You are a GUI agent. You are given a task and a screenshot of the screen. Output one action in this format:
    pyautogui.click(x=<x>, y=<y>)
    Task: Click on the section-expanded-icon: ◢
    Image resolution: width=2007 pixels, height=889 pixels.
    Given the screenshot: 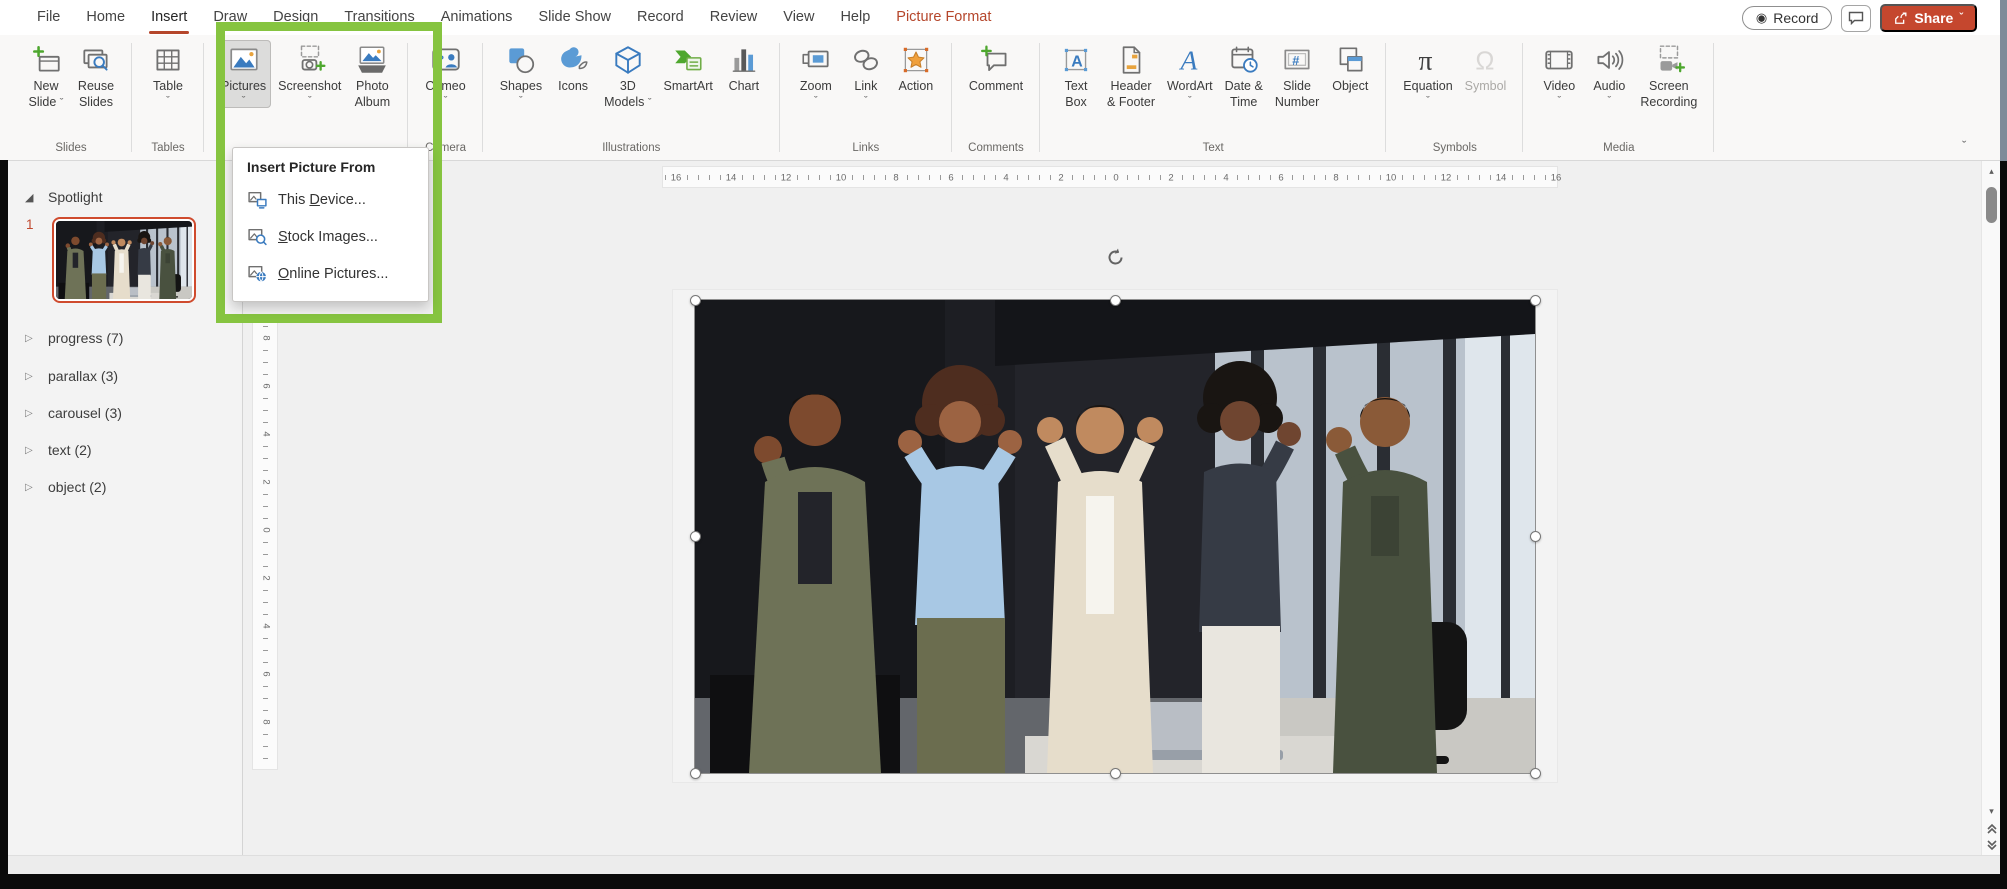 What is the action you would take?
    pyautogui.click(x=31, y=197)
    